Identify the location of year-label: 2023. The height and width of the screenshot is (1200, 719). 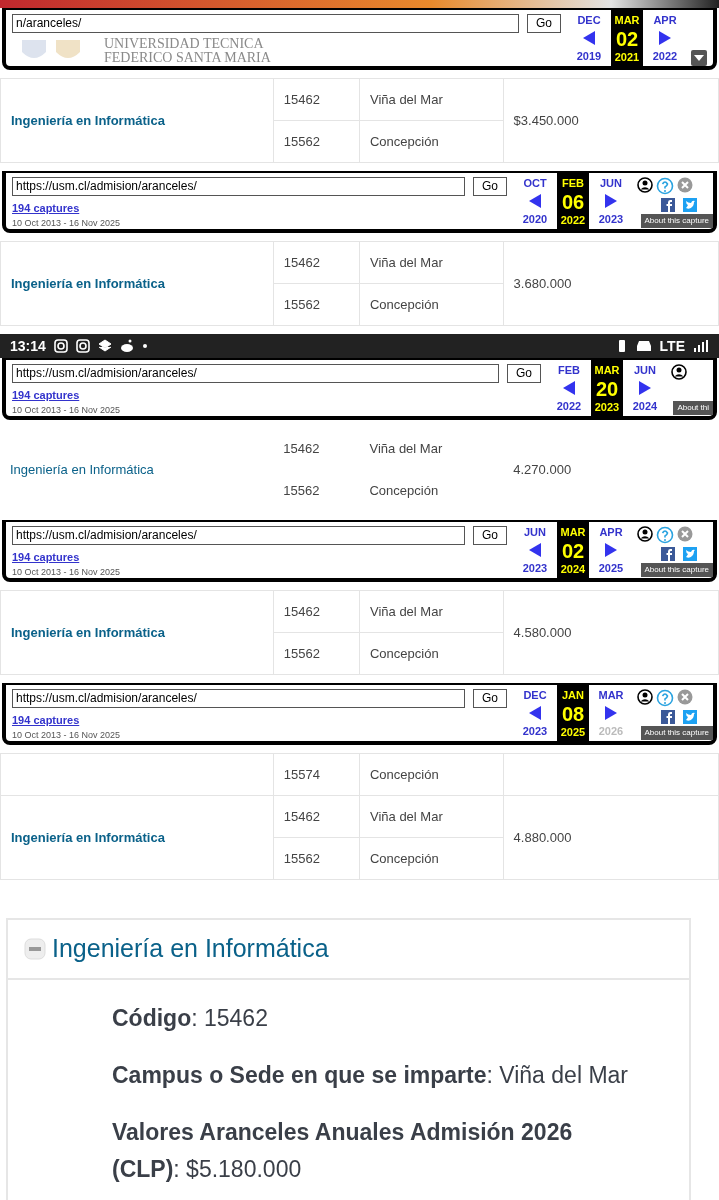
(607, 407).